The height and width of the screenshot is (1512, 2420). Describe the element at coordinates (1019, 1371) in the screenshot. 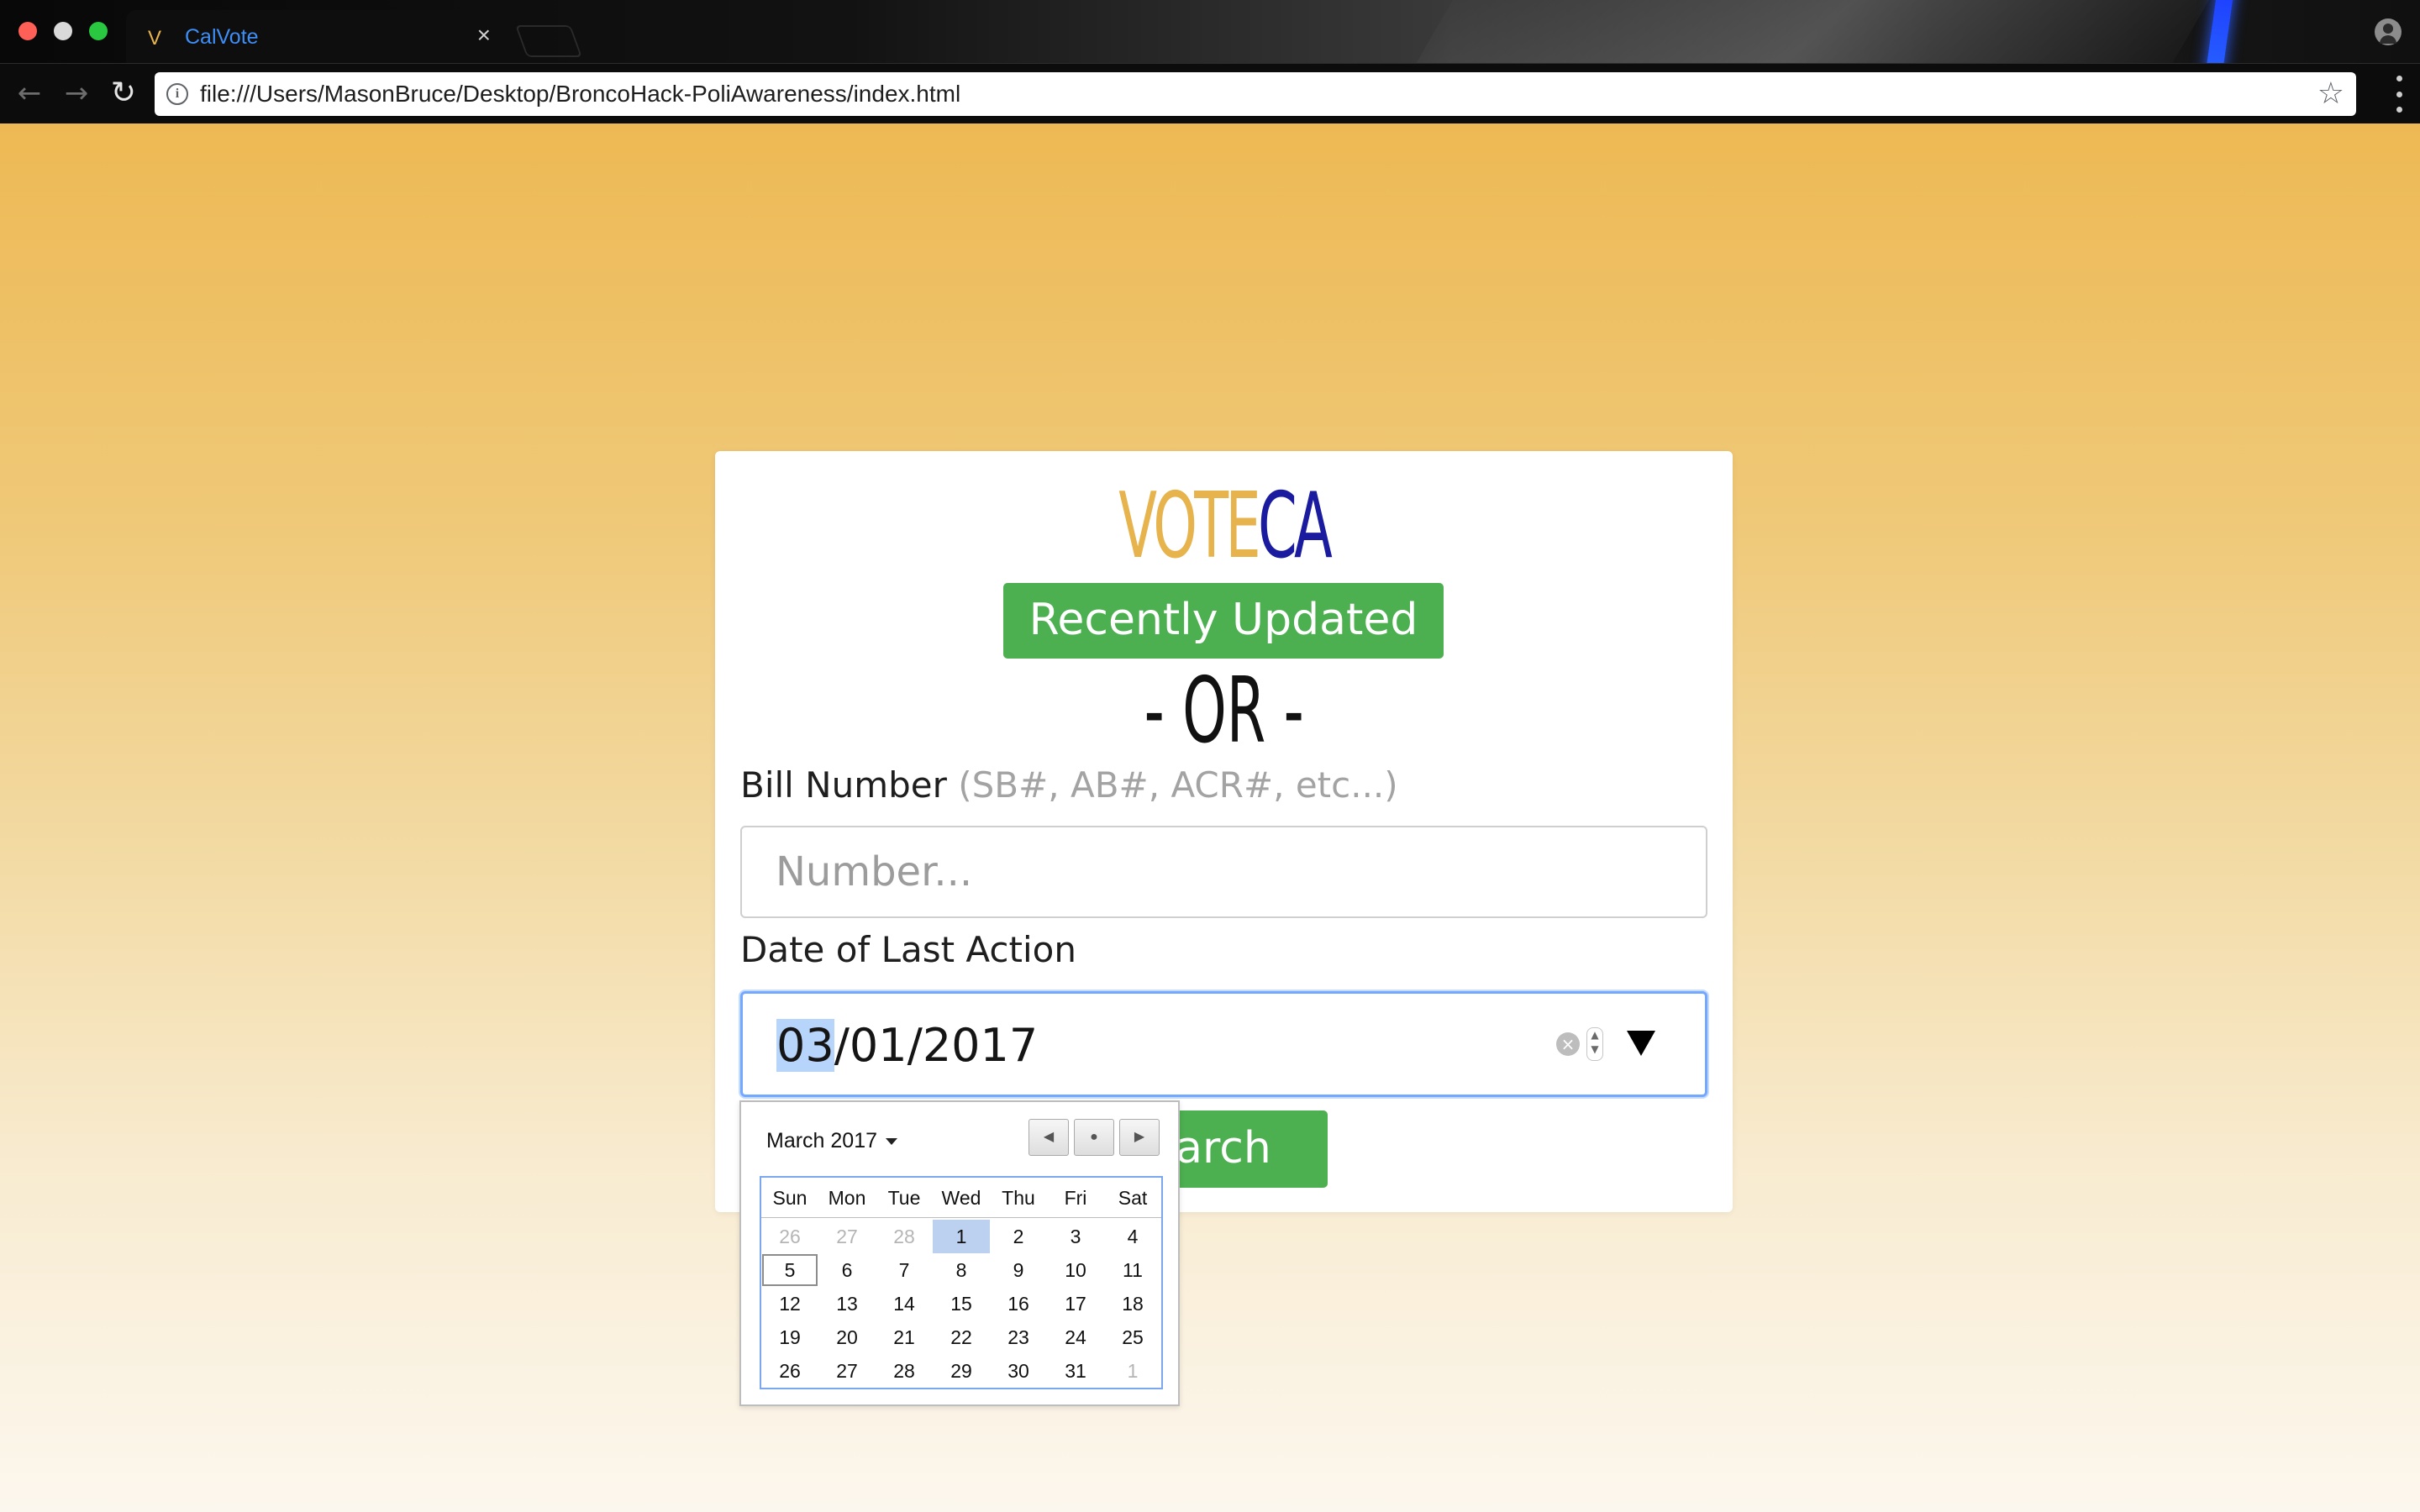

I see `calendar-day: 30` at that location.